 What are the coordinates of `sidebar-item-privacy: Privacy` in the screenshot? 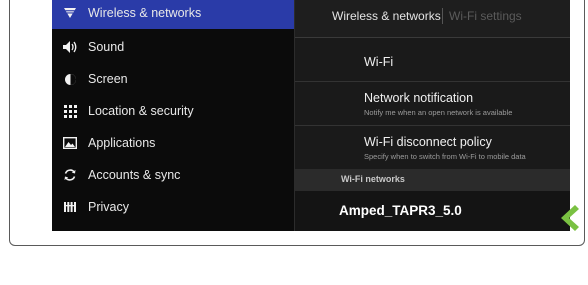 It's located at (173, 207).